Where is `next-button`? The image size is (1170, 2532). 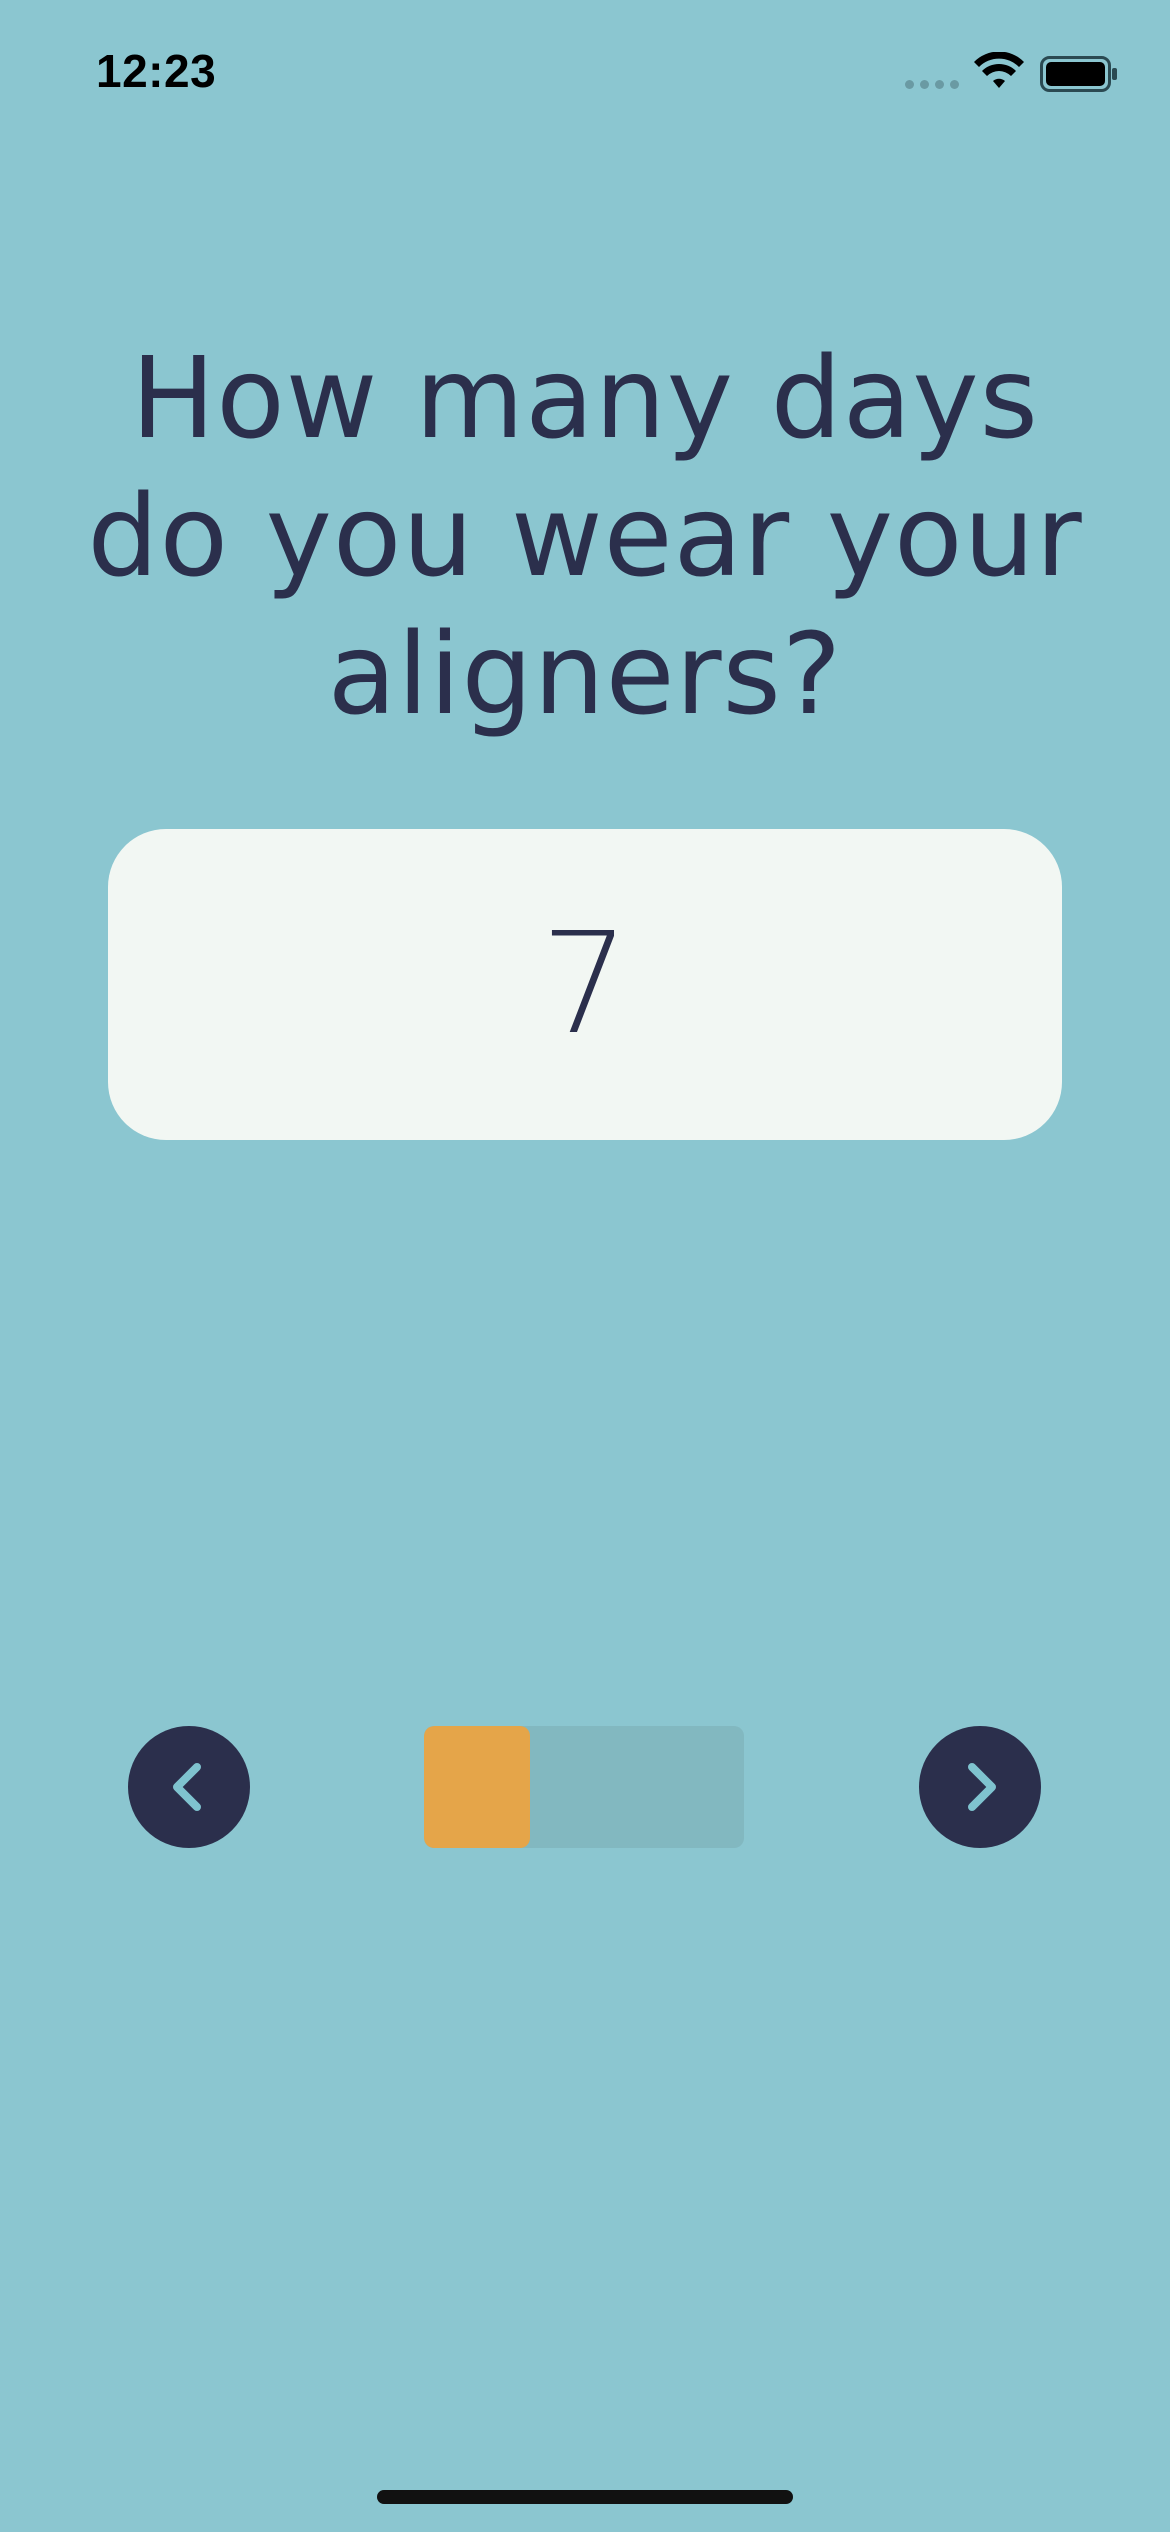 next-button is located at coordinates (980, 1787).